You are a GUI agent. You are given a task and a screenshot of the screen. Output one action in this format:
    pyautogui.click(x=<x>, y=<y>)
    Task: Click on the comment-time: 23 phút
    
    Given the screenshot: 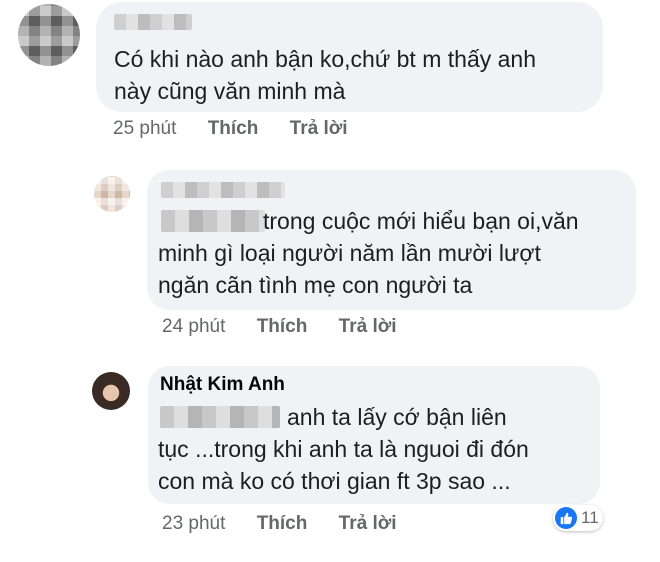 What is the action you would take?
    pyautogui.click(x=193, y=524)
    